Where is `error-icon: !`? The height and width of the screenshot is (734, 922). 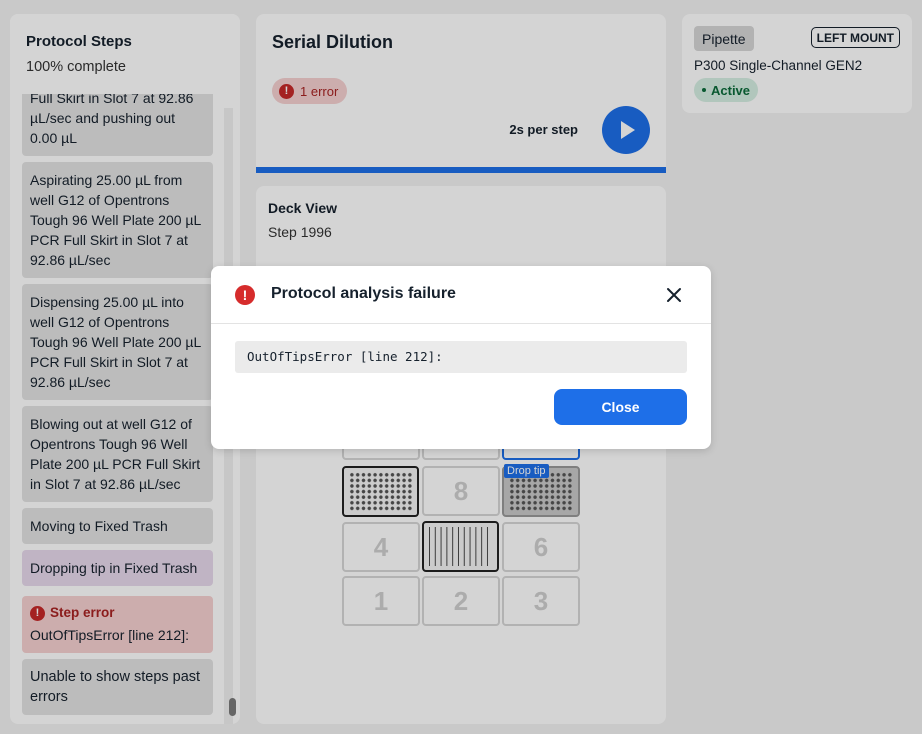 error-icon: ! is located at coordinates (245, 295).